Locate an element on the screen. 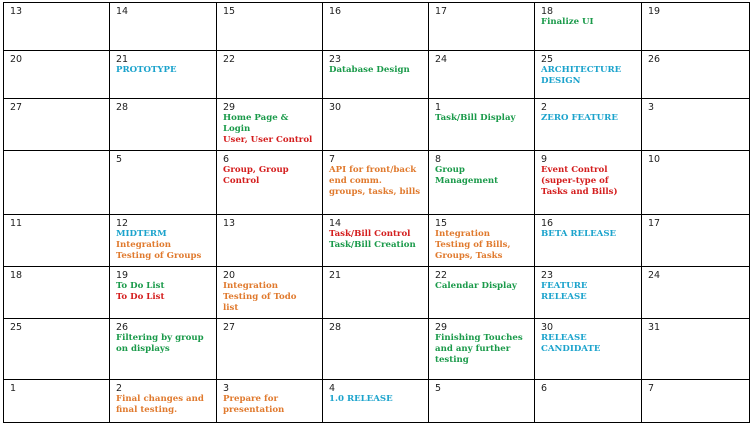 The image size is (752, 425). calendar-event: Integration Testing of Groups is located at coordinates (159, 250).